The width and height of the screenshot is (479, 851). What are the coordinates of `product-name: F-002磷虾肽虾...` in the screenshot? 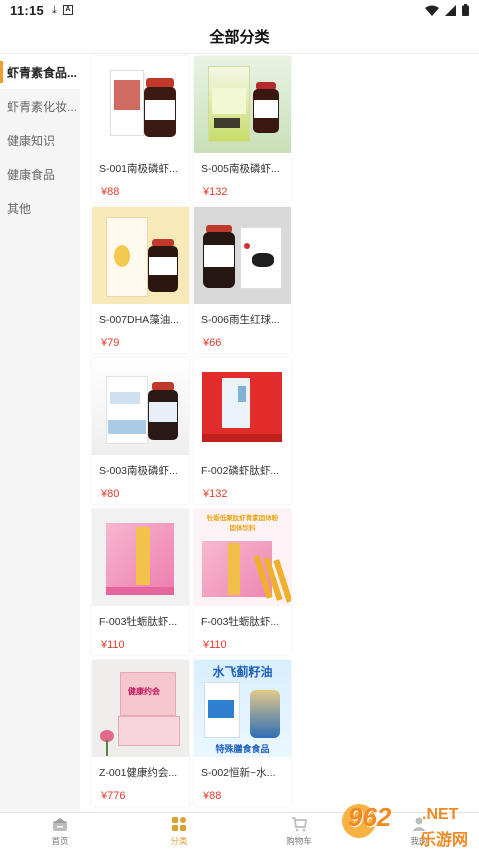 It's located at (240, 471).